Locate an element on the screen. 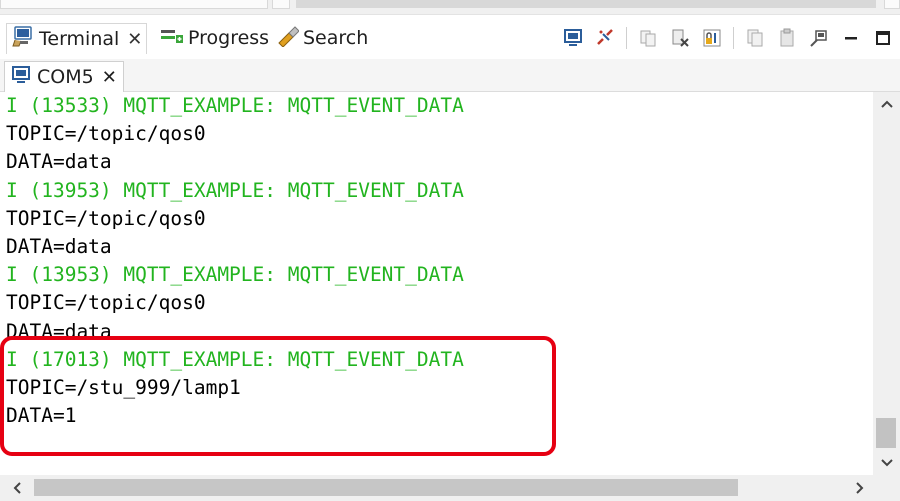 The image size is (900, 501). terminal-icon is located at coordinates (23, 39).